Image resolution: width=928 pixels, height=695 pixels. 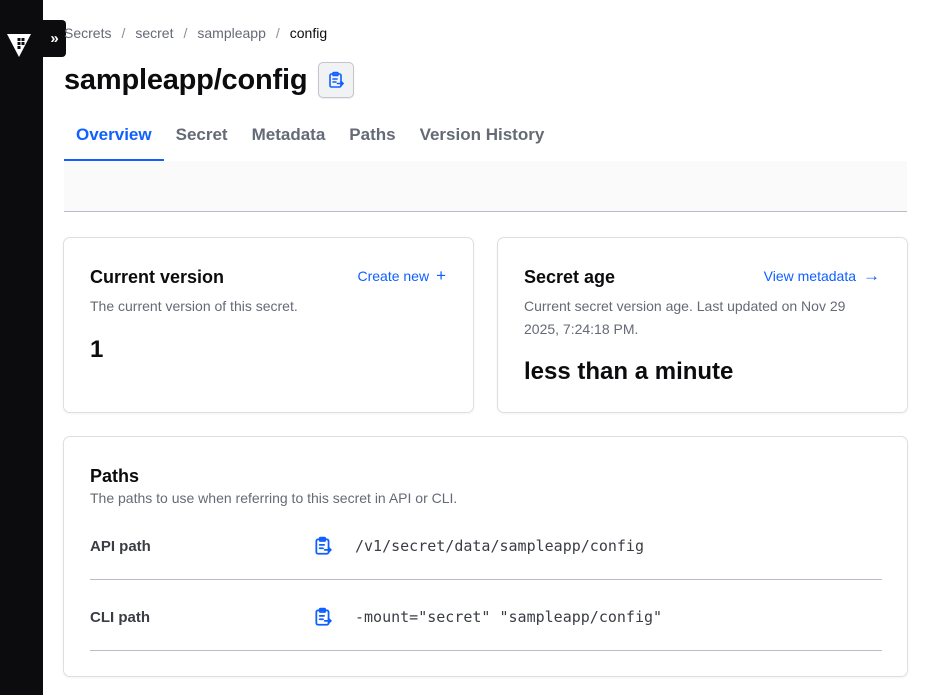 What do you see at coordinates (372, 140) in the screenshot?
I see `tab-paths: Paths` at bounding box center [372, 140].